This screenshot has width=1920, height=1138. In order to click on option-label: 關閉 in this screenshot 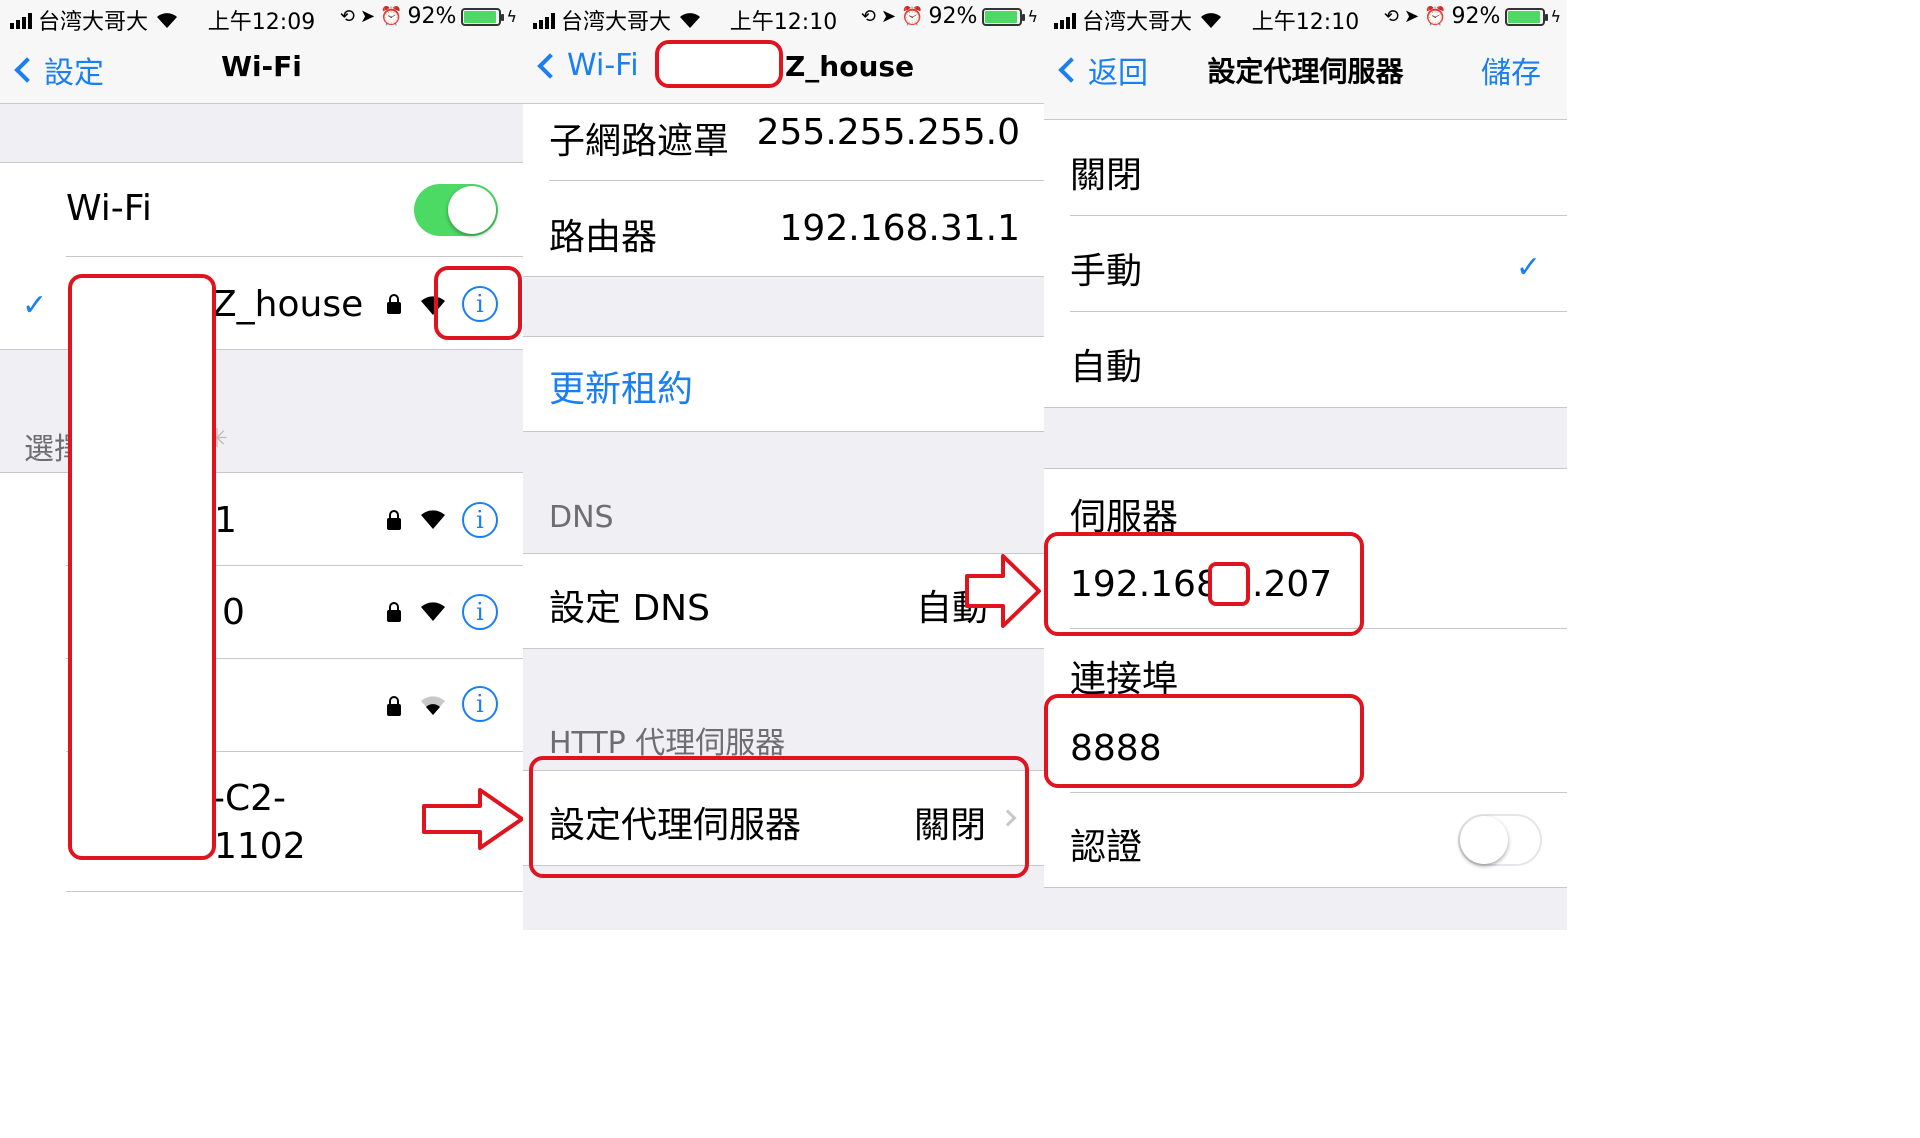, I will do `click(1106, 175)`.